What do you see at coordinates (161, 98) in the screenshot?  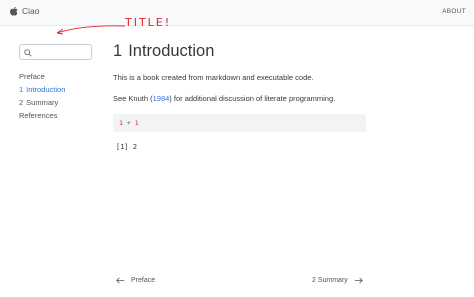 I see `citation-link: 1984` at bounding box center [161, 98].